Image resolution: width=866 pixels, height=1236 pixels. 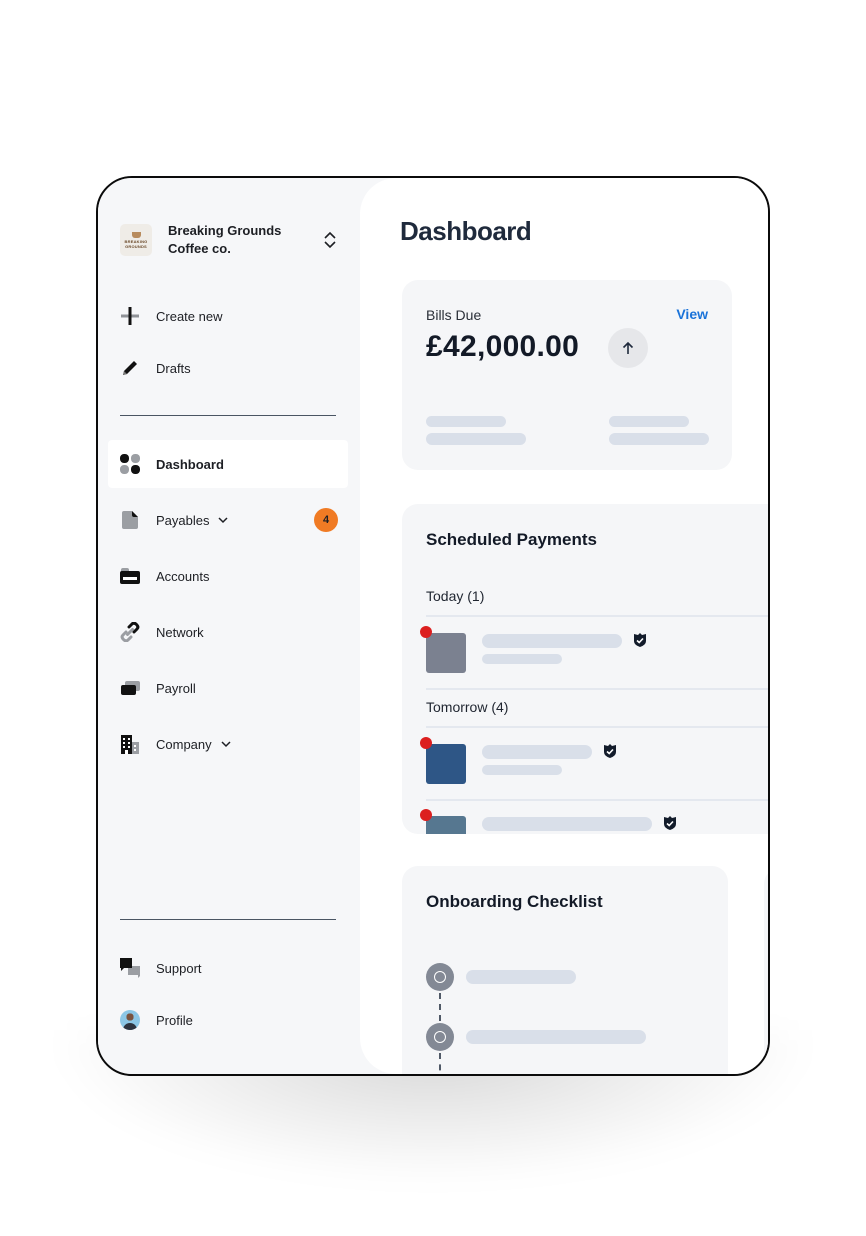 What do you see at coordinates (229, 368) in the screenshot?
I see `drafts-button: Drafts` at bounding box center [229, 368].